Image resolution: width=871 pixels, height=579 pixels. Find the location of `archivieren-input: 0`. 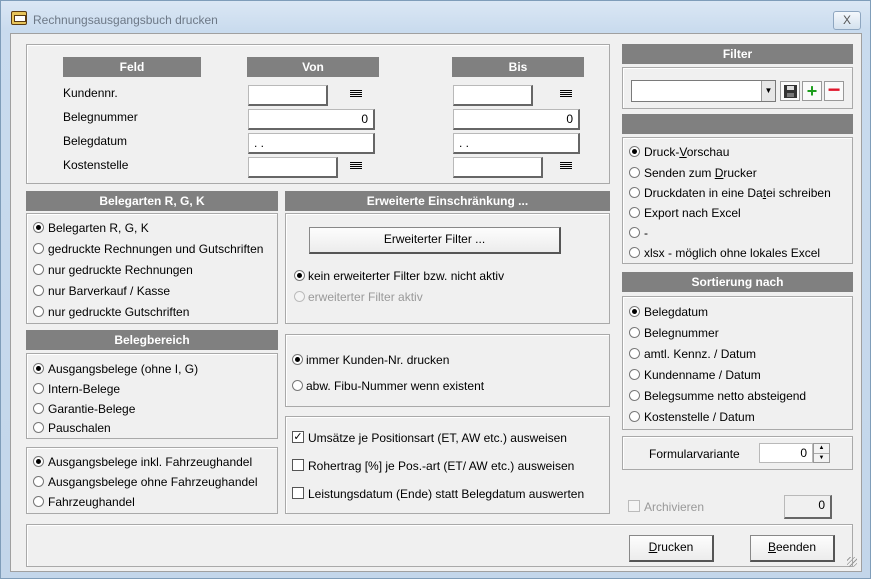

archivieren-input: 0 is located at coordinates (808, 507).